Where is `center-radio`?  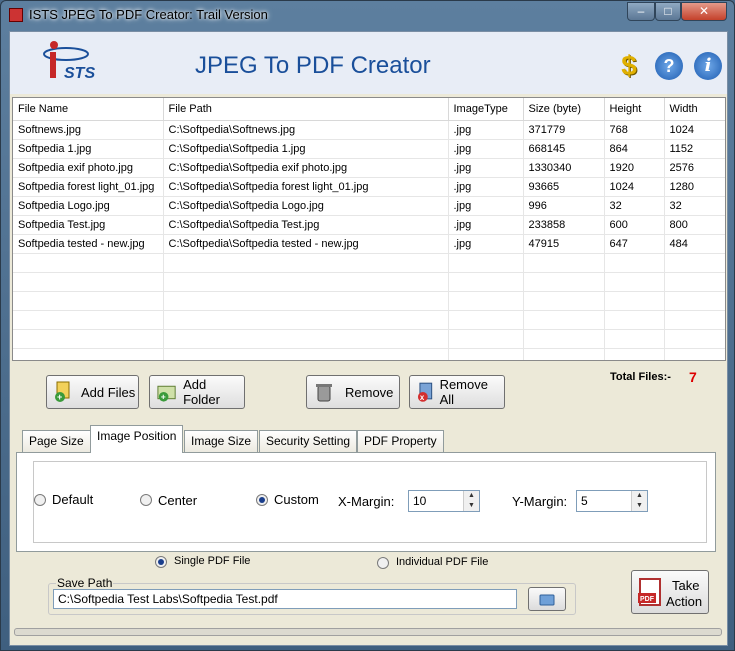
center-radio is located at coordinates (146, 500).